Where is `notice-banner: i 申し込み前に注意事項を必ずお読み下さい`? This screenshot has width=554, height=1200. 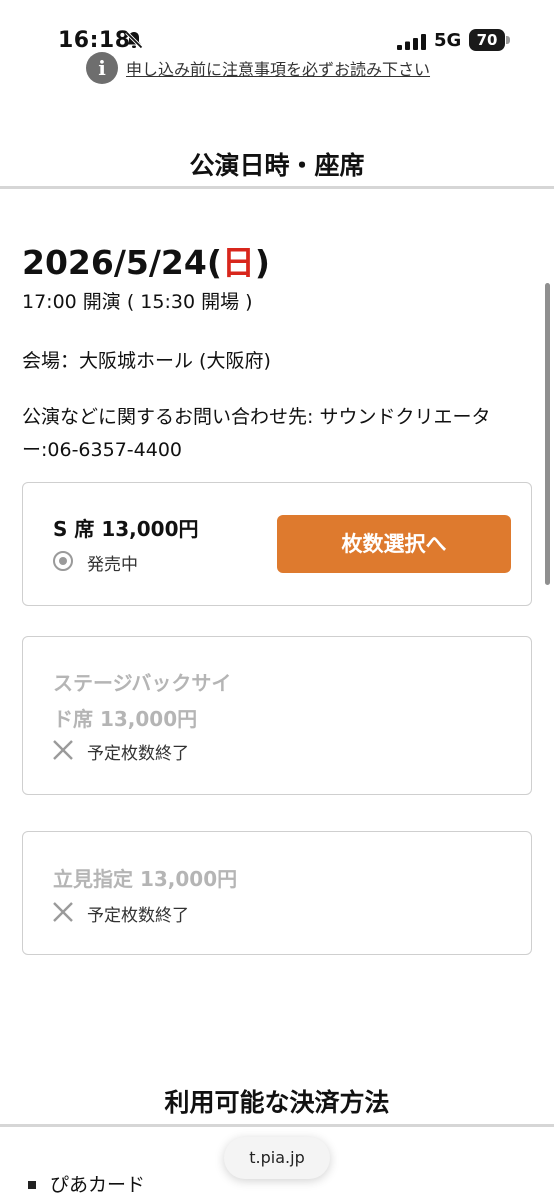 notice-banner: i 申し込み前に注意事項を必ずお読み下さい is located at coordinates (286, 68).